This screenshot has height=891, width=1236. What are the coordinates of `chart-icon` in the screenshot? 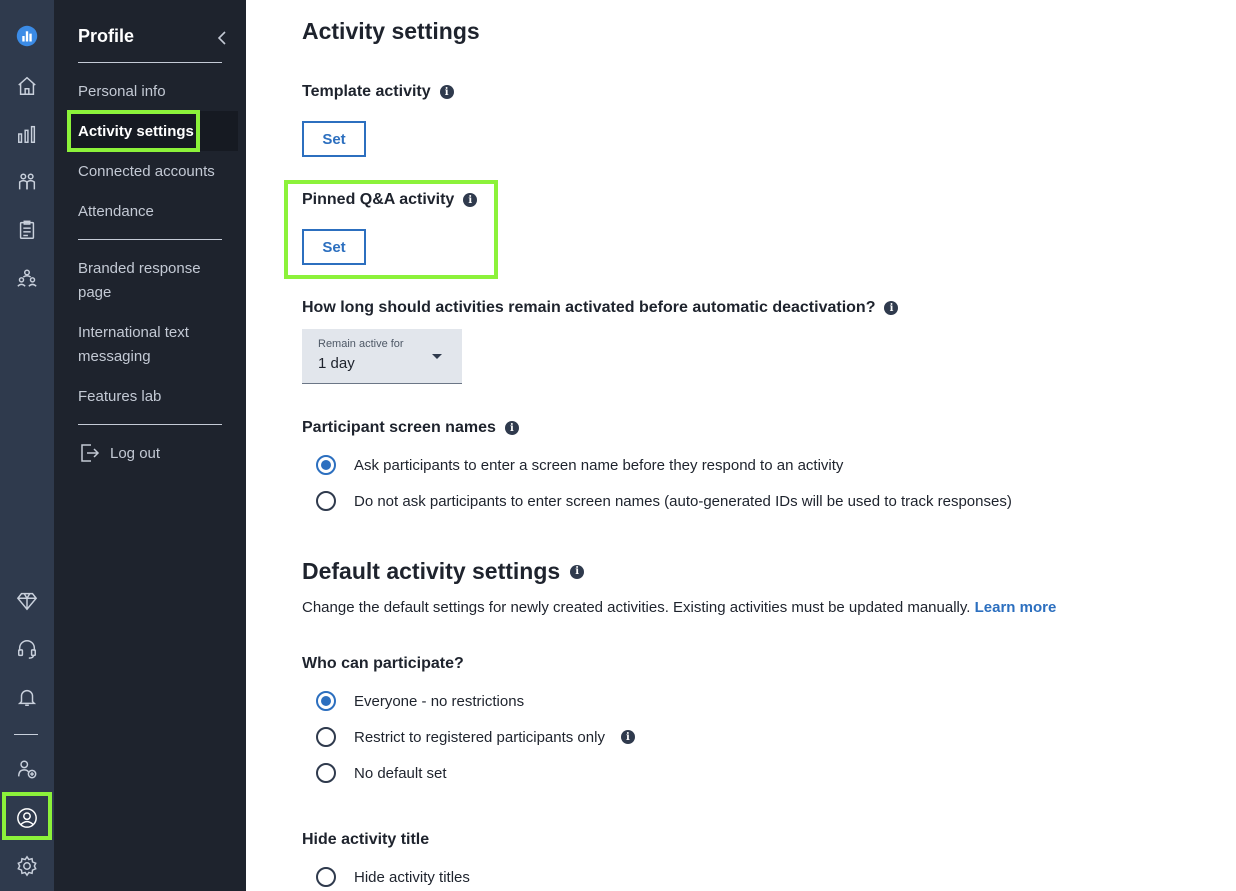 It's located at (27, 134).